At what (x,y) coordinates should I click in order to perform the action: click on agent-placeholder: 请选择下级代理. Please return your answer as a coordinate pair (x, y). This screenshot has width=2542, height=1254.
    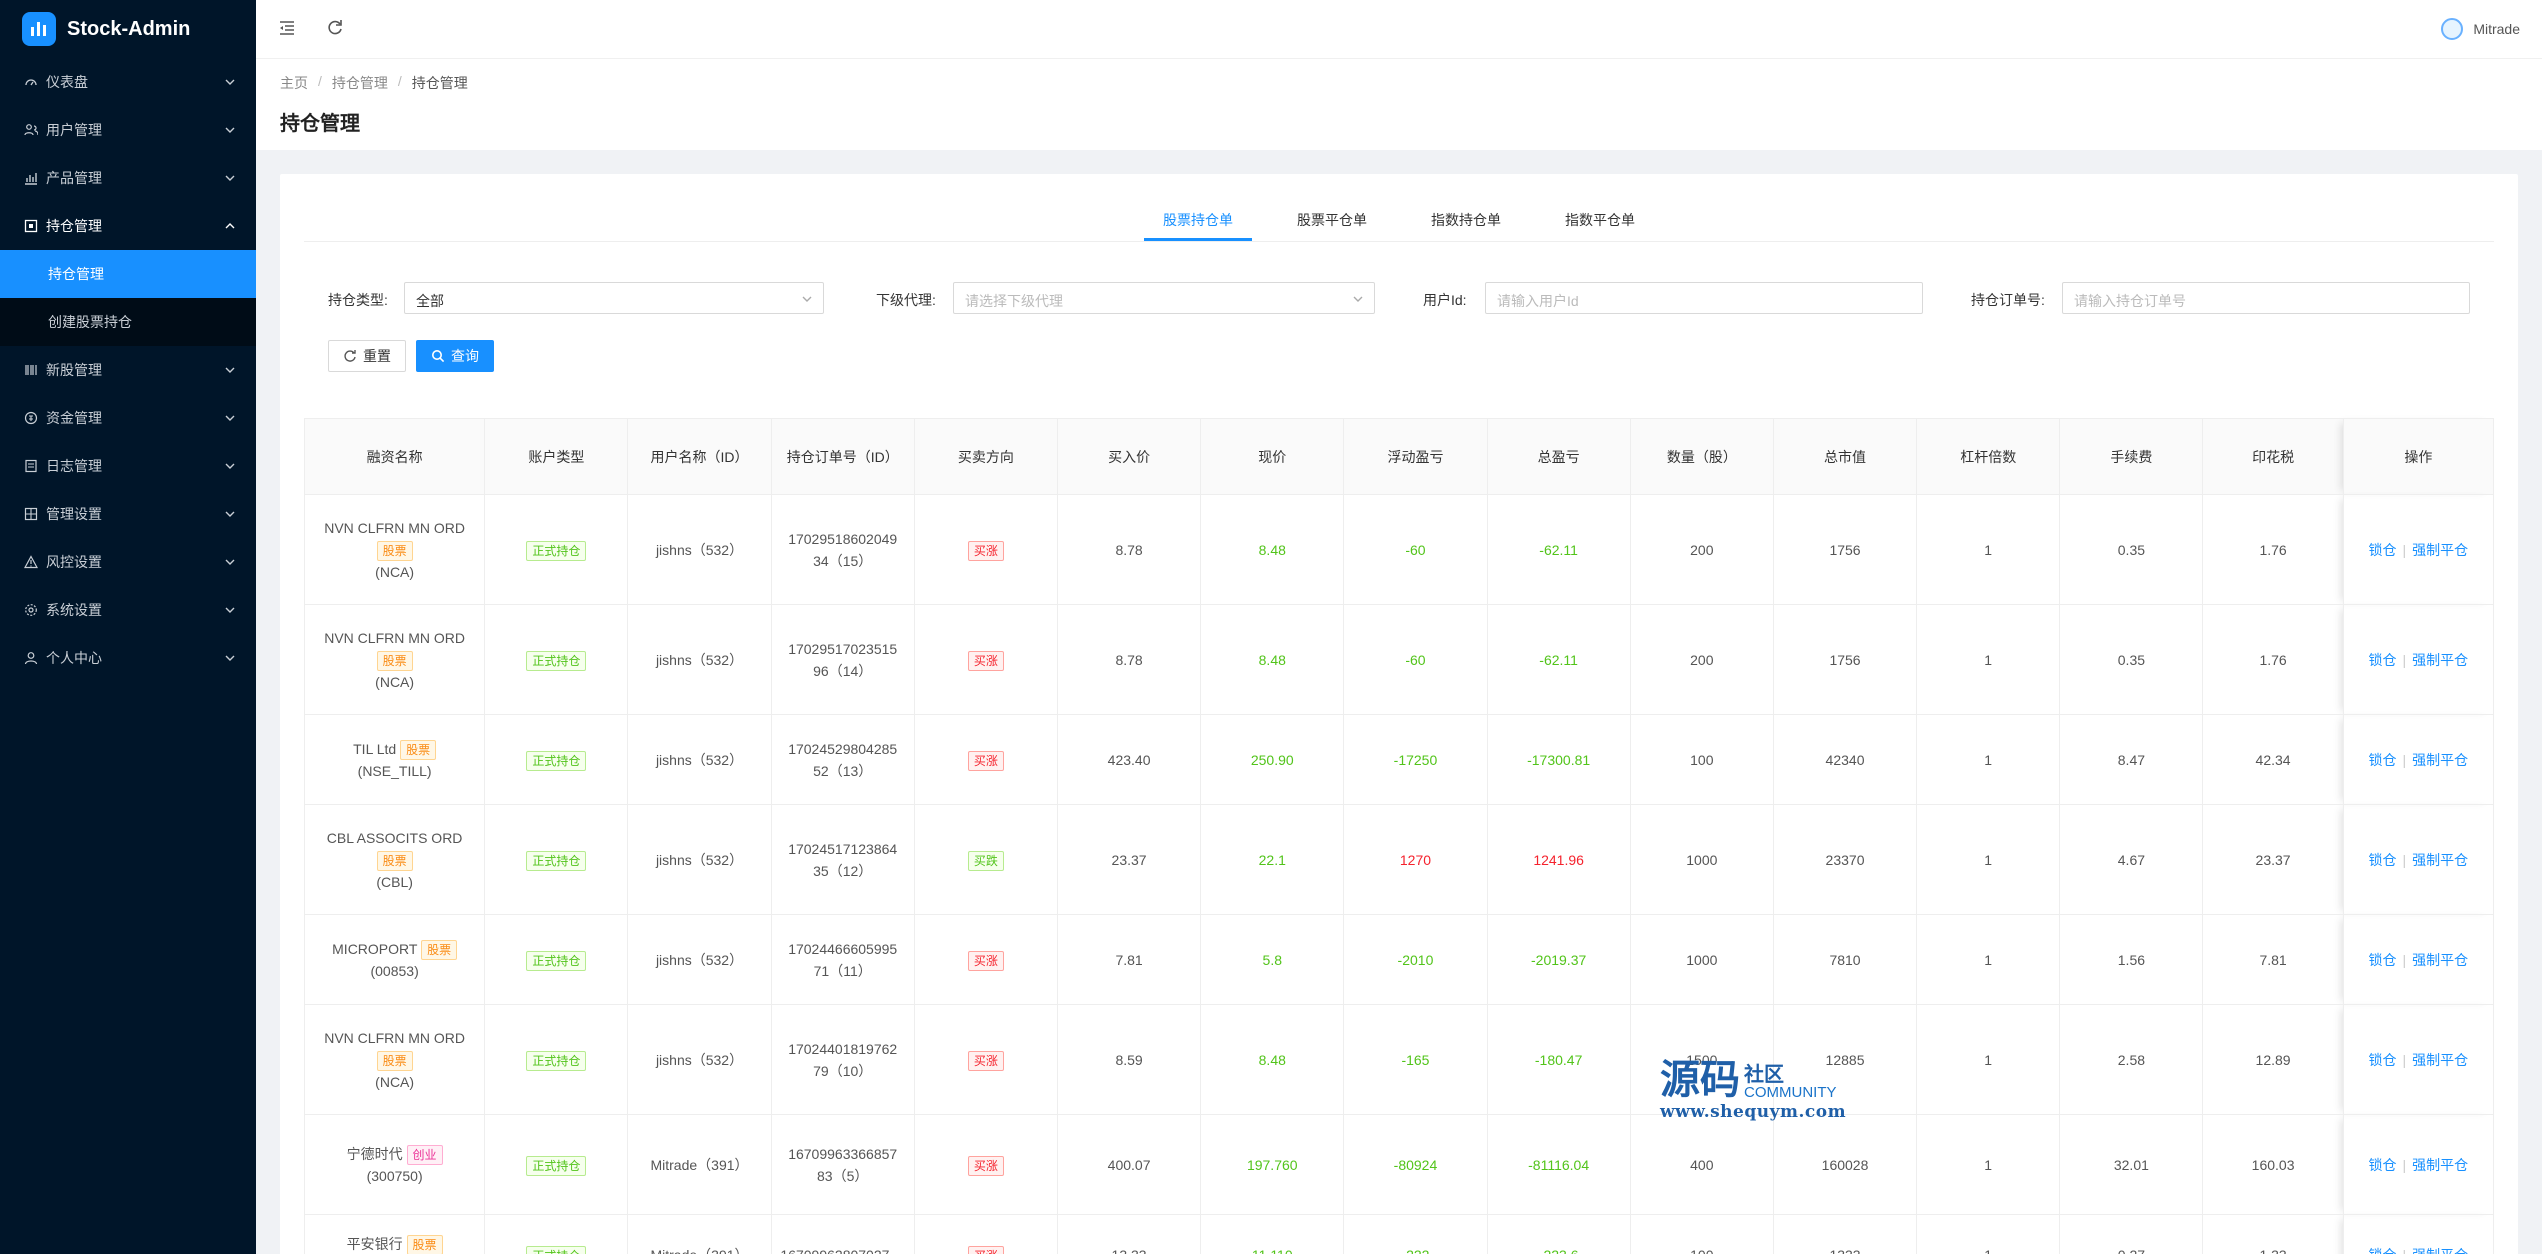
    Looking at the image, I should click on (1014, 301).